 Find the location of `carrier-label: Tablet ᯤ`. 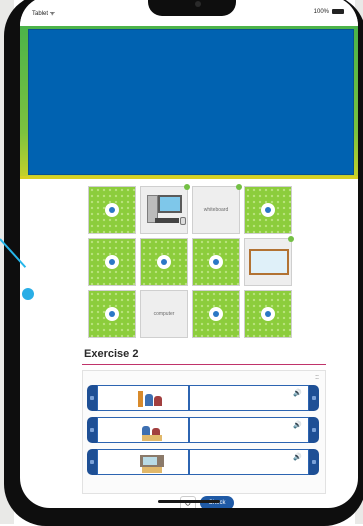

carrier-label: Tablet ᯤ is located at coordinates (44, 14).